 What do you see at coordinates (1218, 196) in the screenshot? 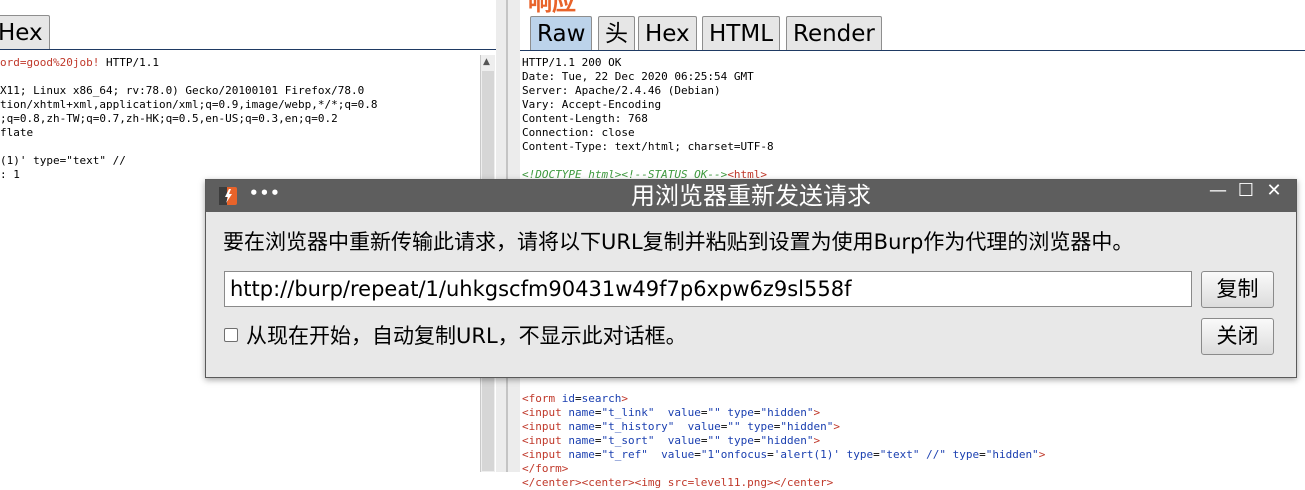
I see `minimize-icon: —` at bounding box center [1218, 196].